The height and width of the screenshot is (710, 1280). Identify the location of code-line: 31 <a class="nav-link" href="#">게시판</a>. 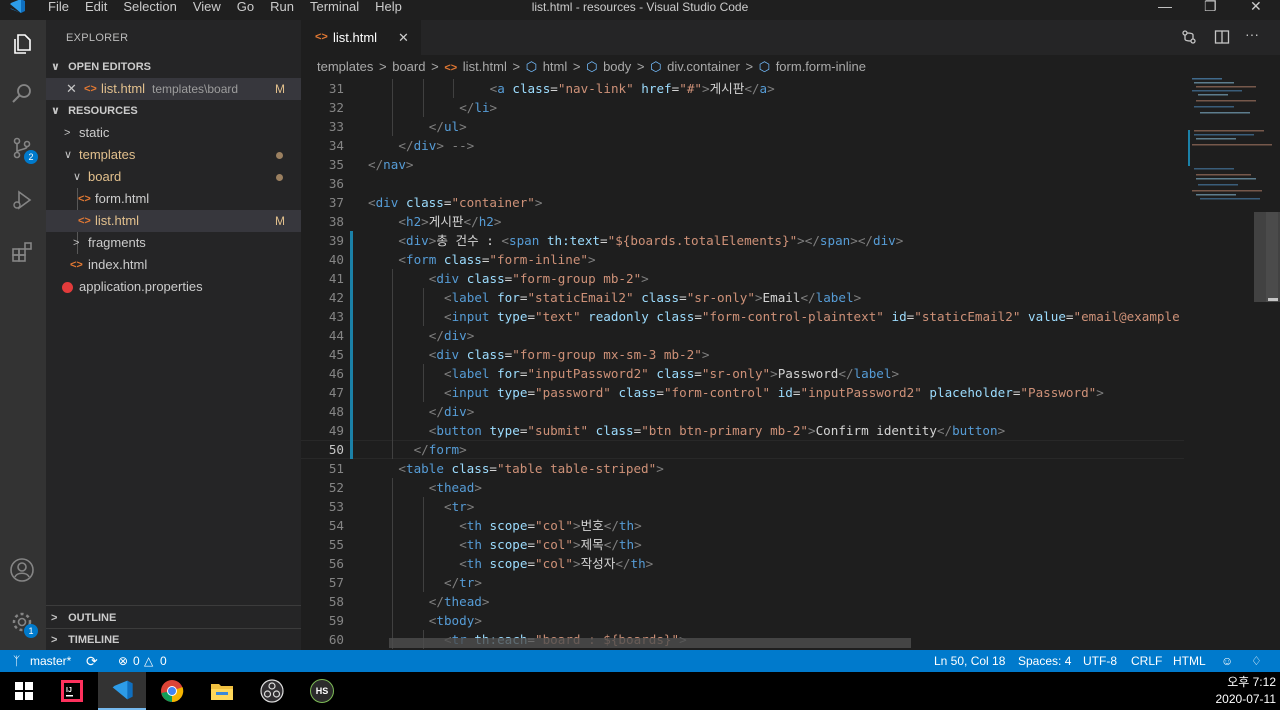
(742, 88).